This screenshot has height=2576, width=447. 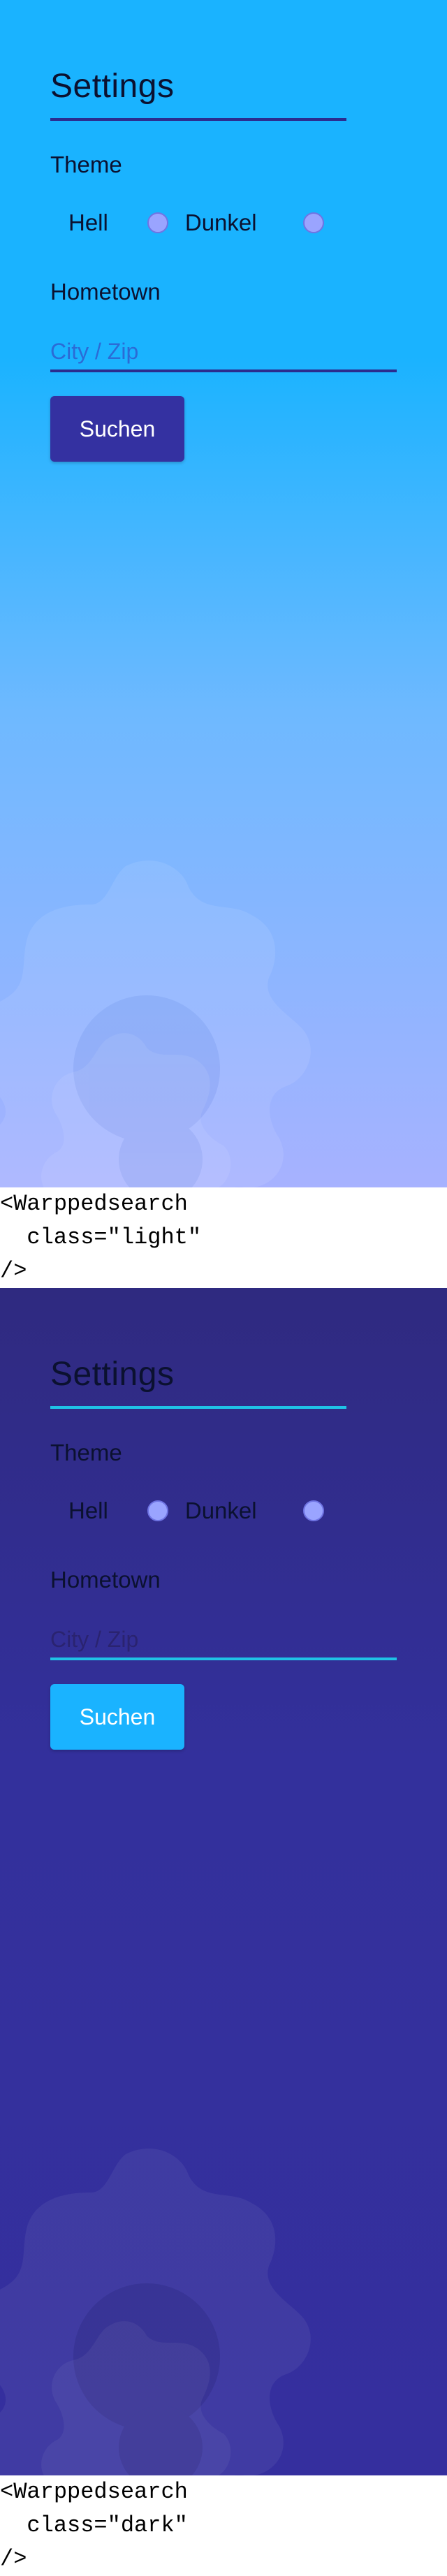 I want to click on code-snippet-dark: <Warppedsearch class="dark" />, so click(x=94, y=2525).